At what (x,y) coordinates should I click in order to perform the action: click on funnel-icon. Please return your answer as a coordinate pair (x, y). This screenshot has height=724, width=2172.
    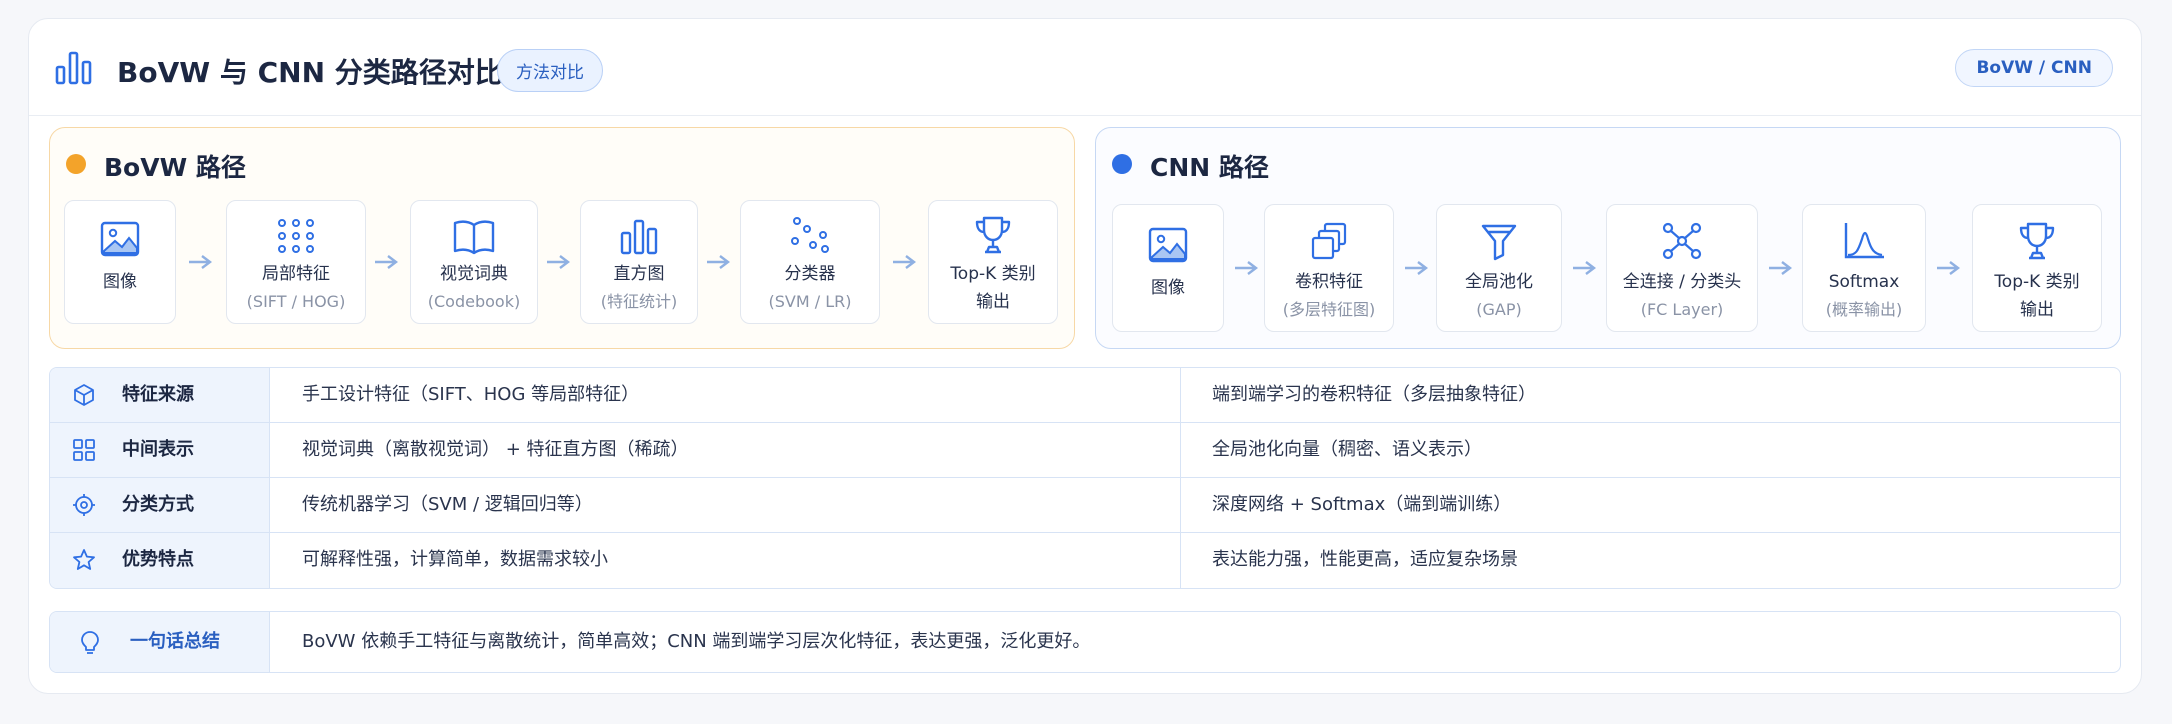
    Looking at the image, I should click on (1499, 242).